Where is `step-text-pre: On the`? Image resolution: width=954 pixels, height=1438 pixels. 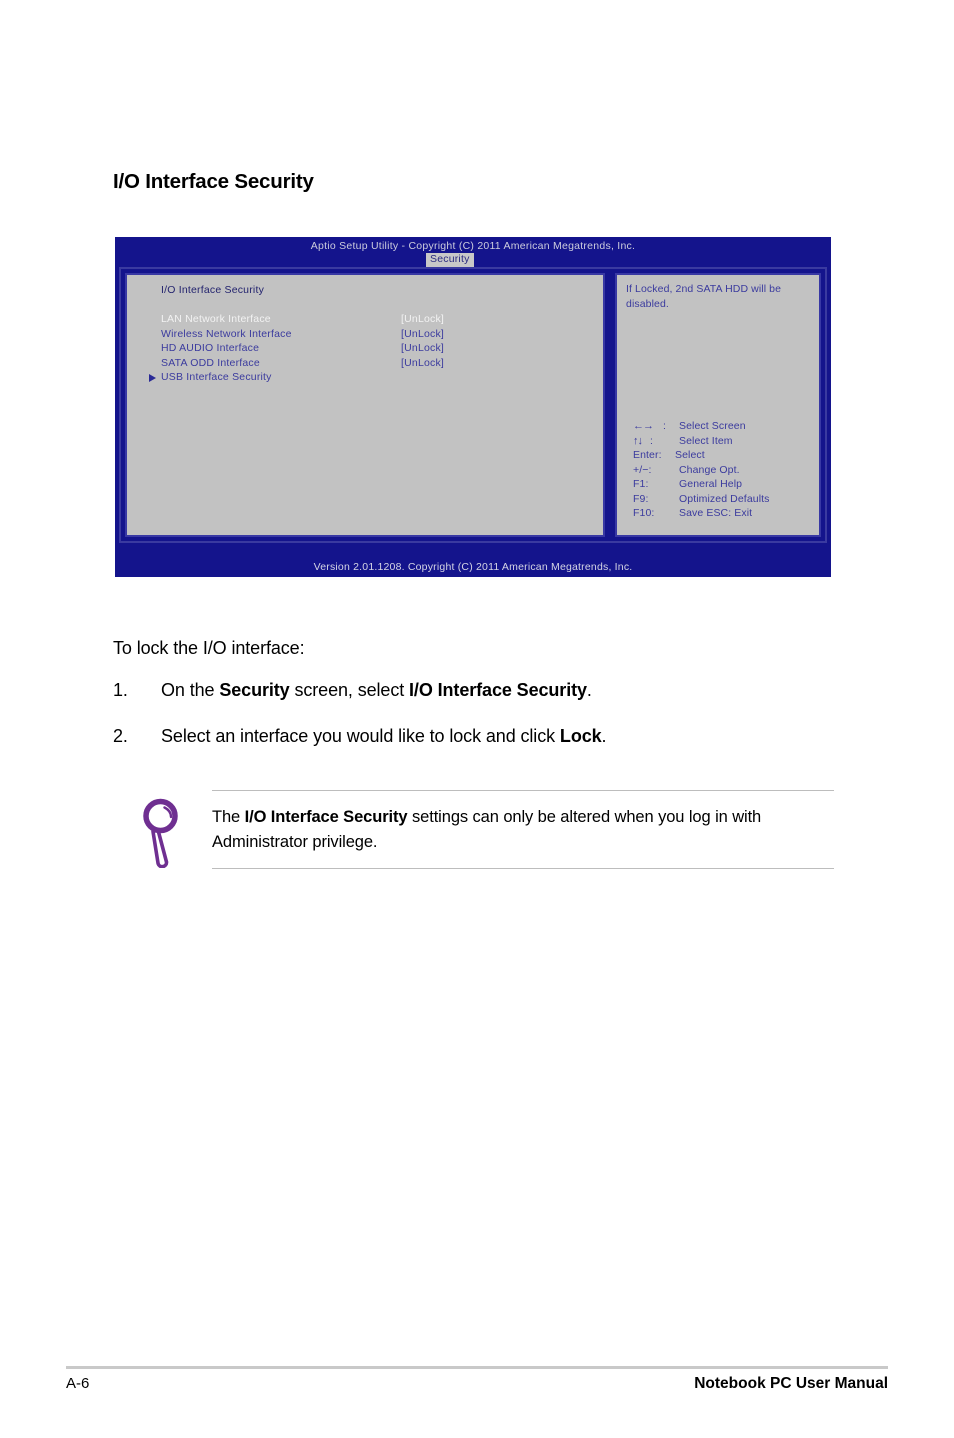 step-text-pre: On the is located at coordinates (190, 690).